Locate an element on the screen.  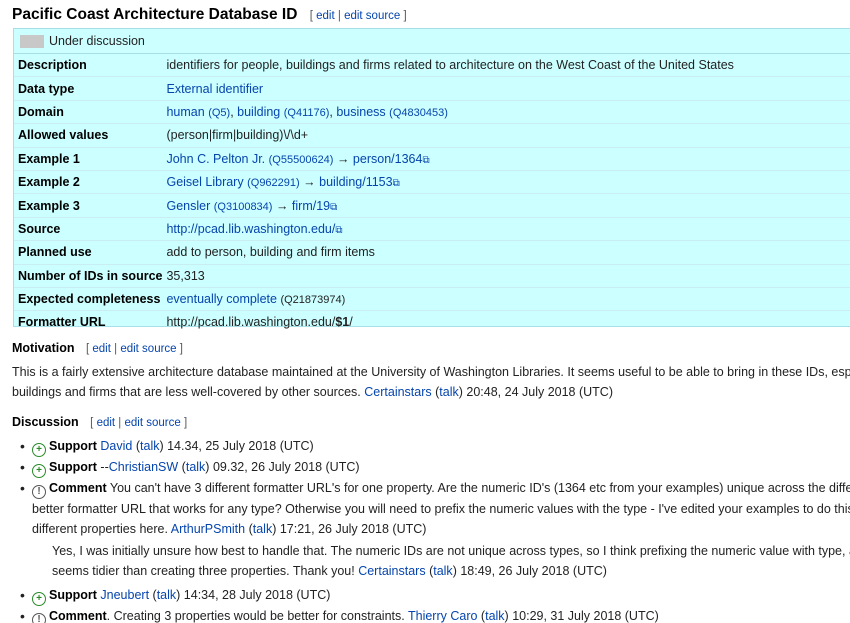
example1-value-link: person/1364 is located at coordinates (388, 159).